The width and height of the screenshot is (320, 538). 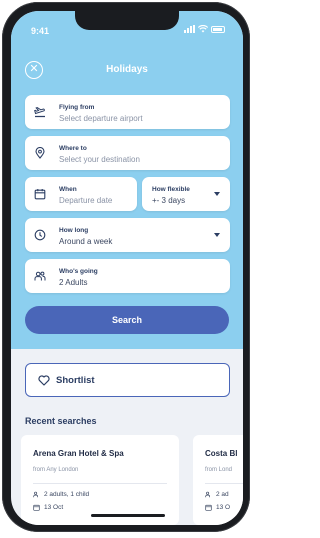 What do you see at coordinates (219, 470) in the screenshot?
I see `departure-from: from Lond` at bounding box center [219, 470].